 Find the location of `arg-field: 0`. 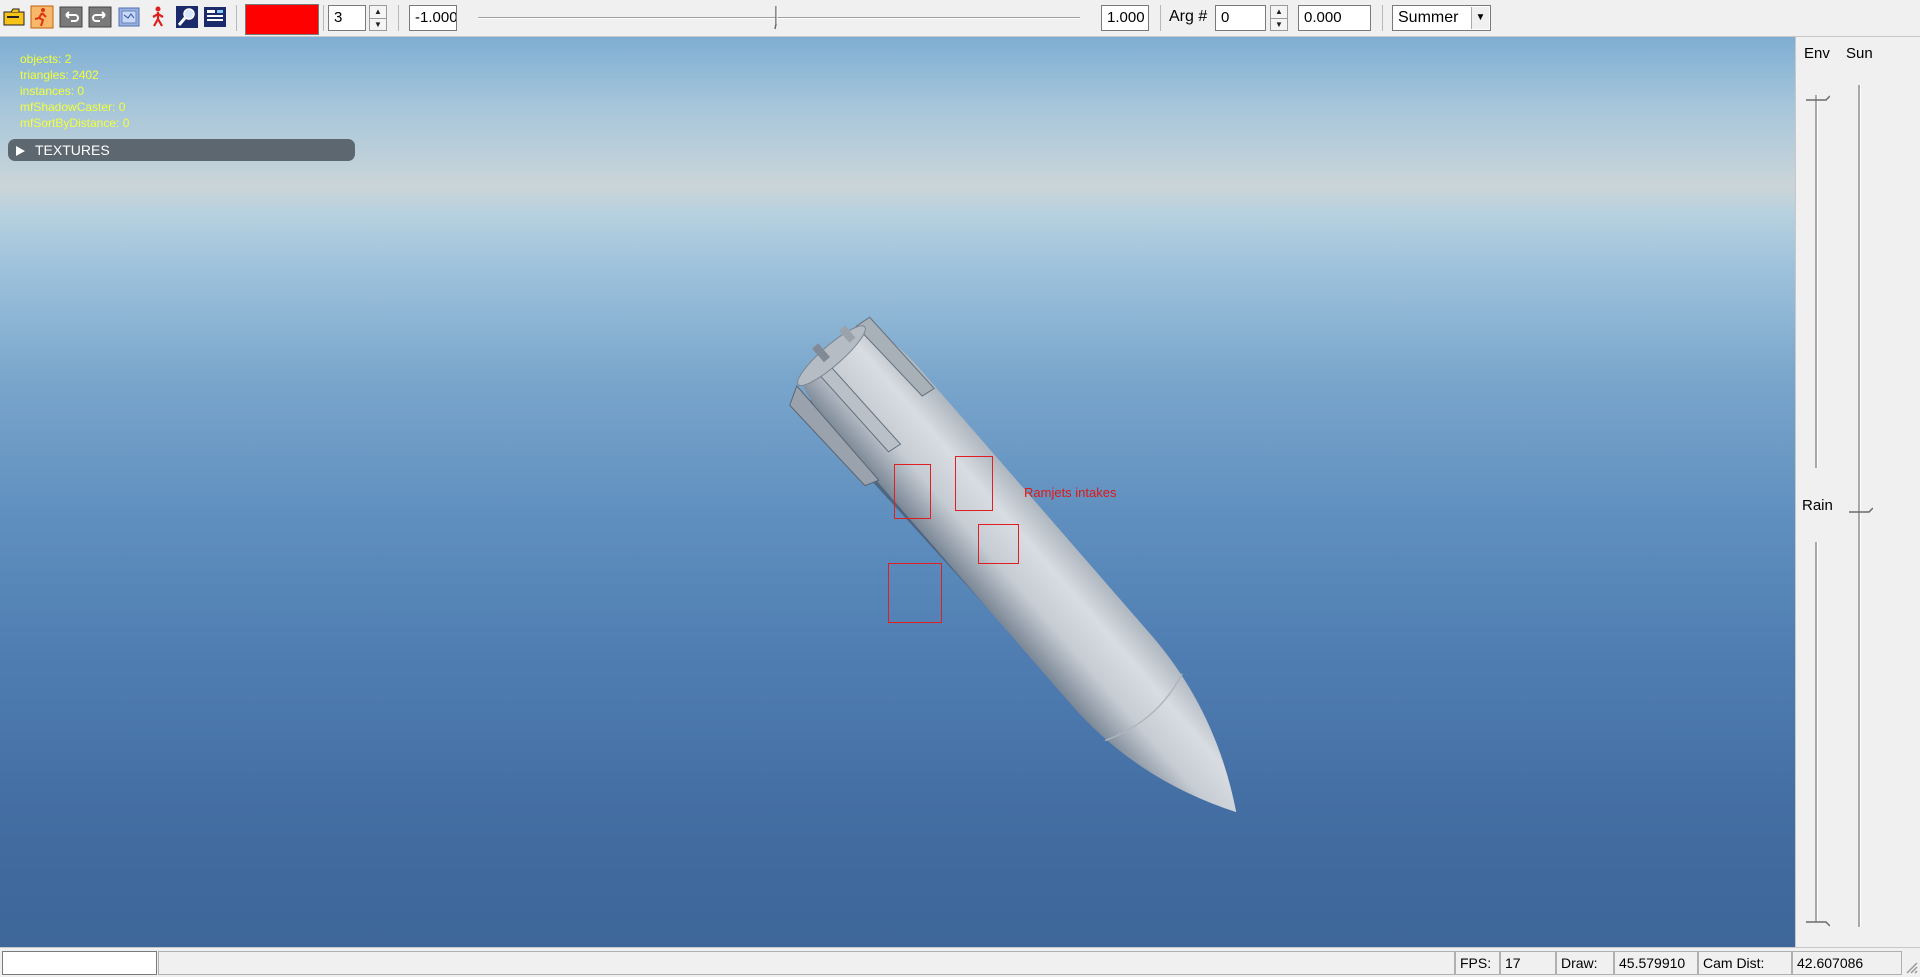

arg-field: 0 is located at coordinates (1240, 18).